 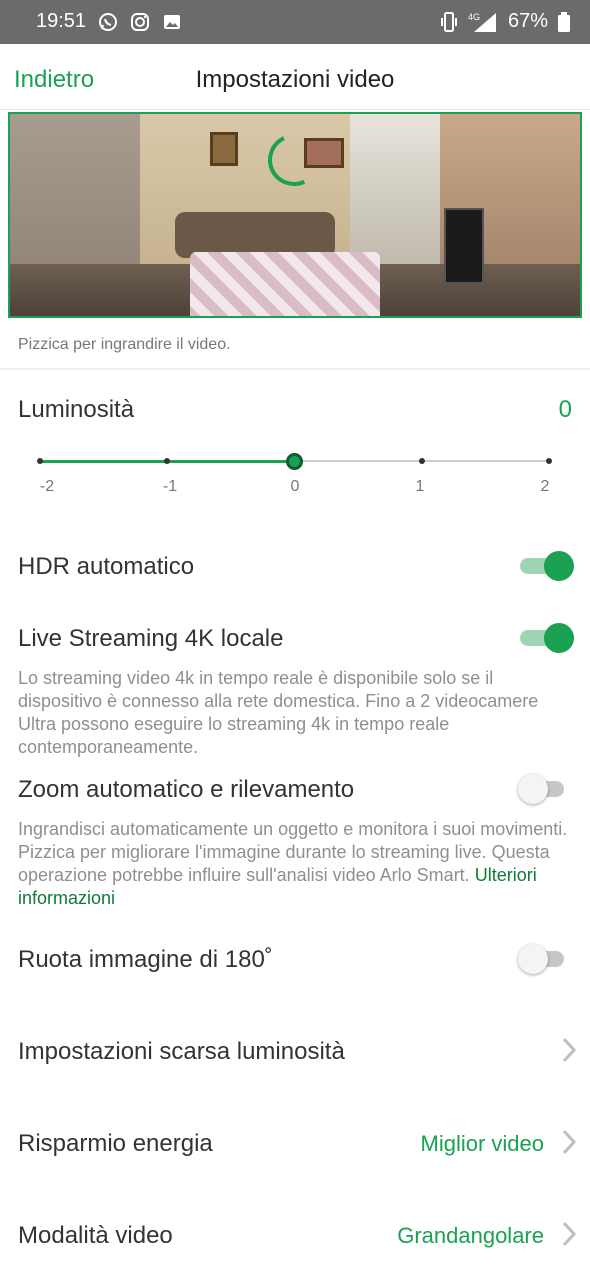 I want to click on power-saving-value: Miglior video, so click(x=482, y=1143).